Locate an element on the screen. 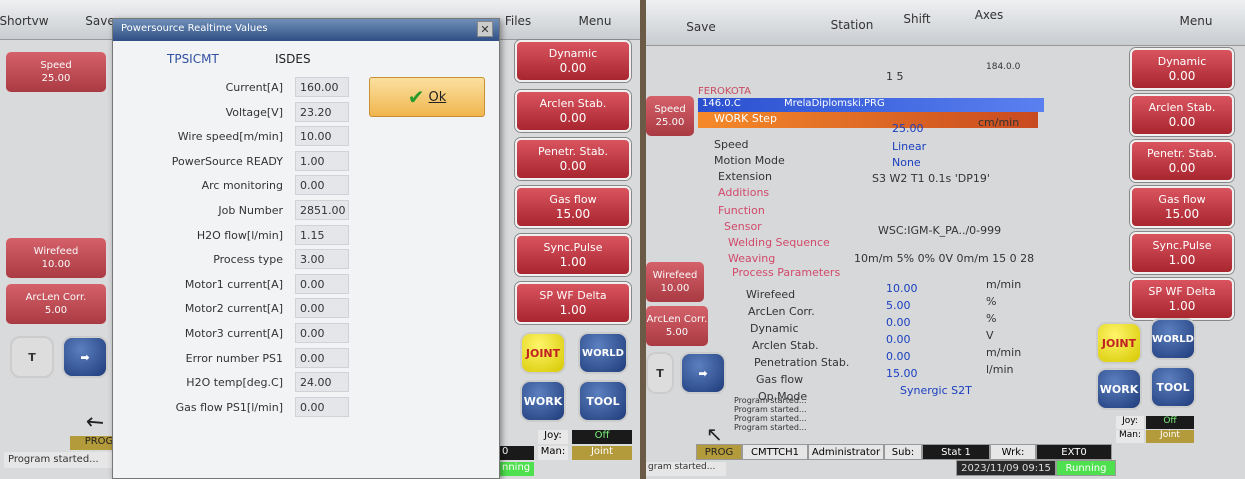 Image resolution: width=1245 pixels, height=479 pixels. param-value: Synergic S2T is located at coordinates (936, 390).